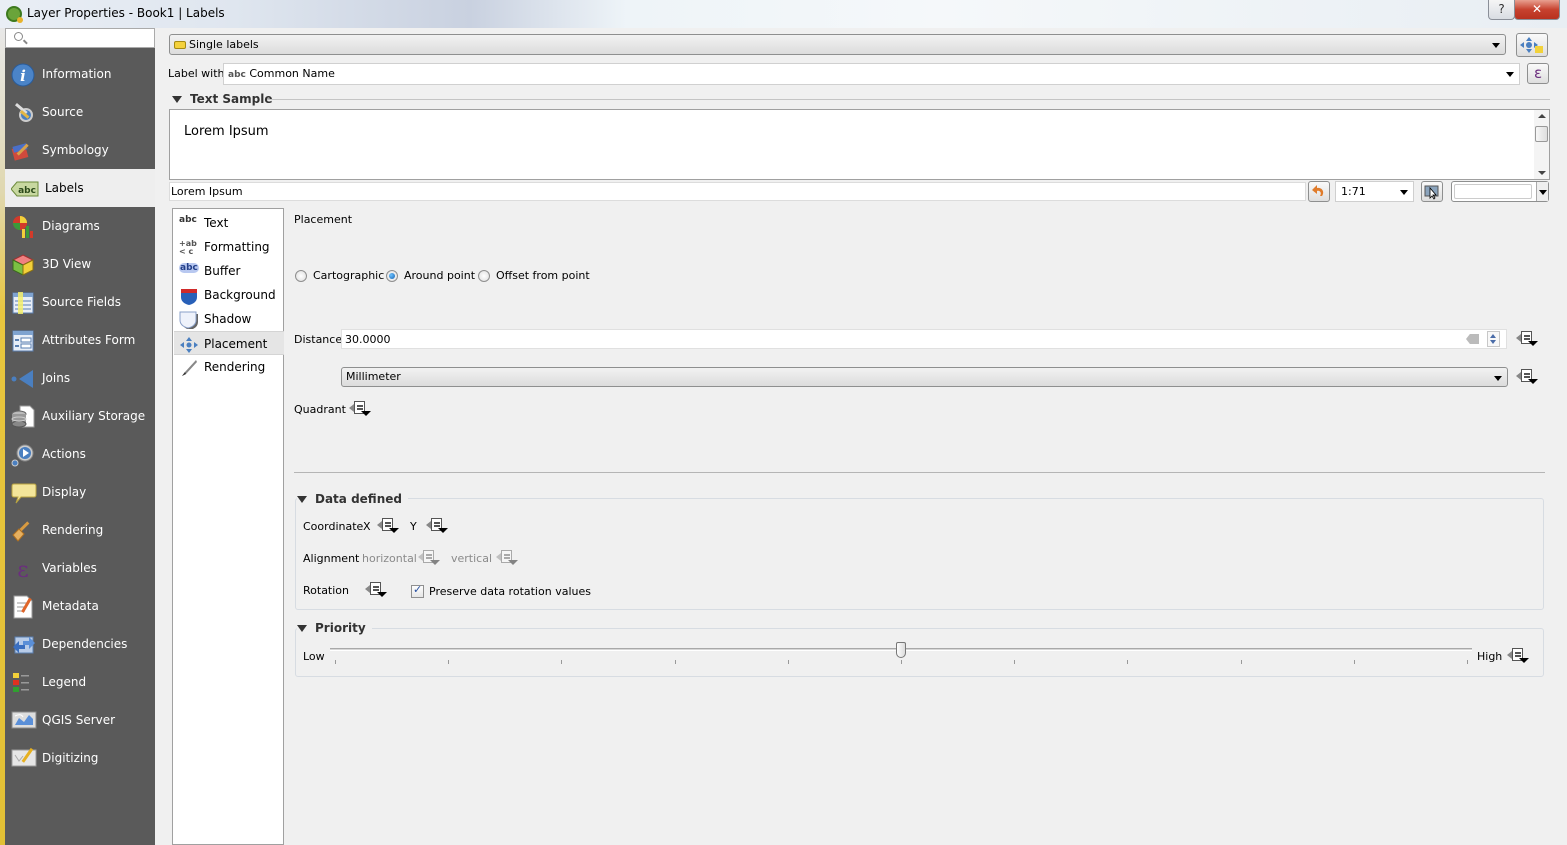  What do you see at coordinates (229, 319) in the screenshot?
I see `tab-shadow: Shadow` at bounding box center [229, 319].